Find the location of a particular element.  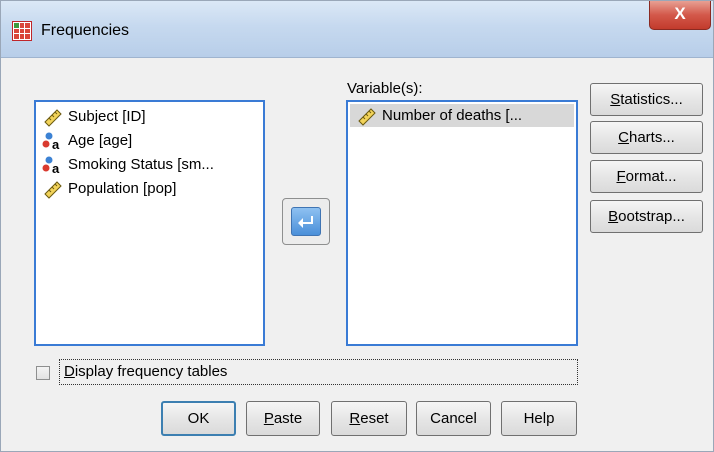

paste-label: aste is located at coordinates (288, 418).